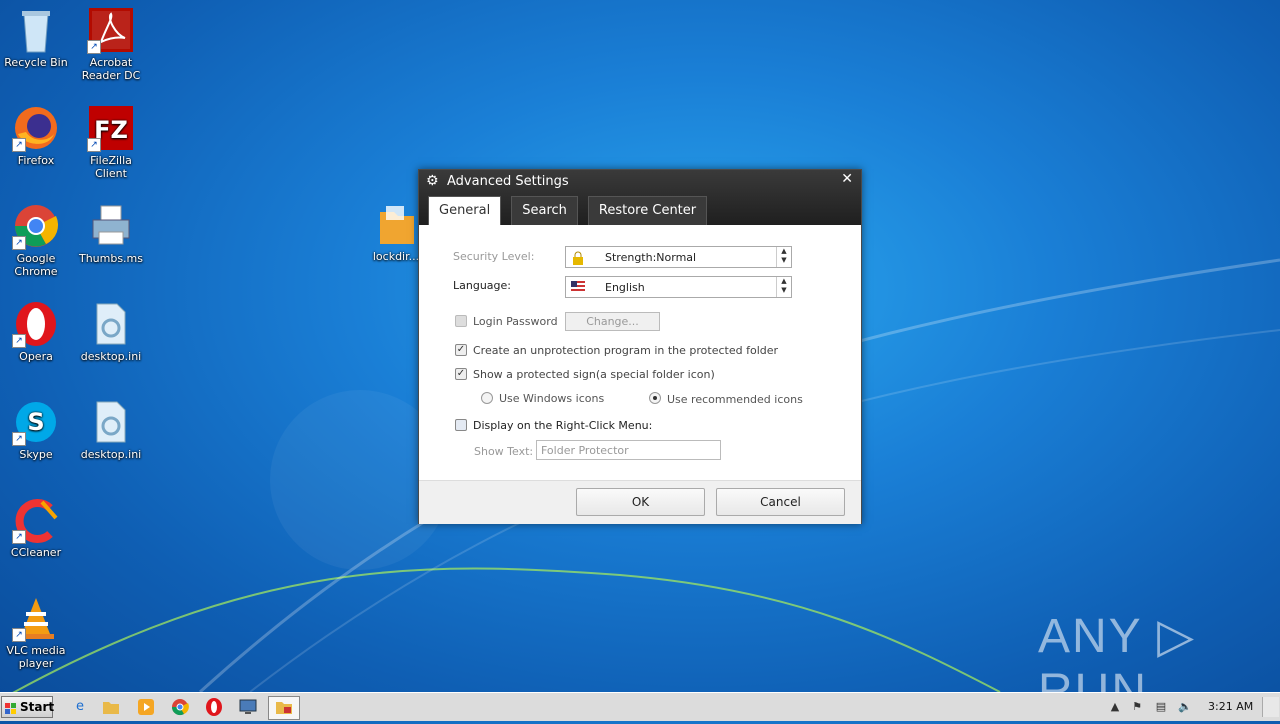  What do you see at coordinates (678, 287) in the screenshot?
I see `language-select: English ▲ ▼` at bounding box center [678, 287].